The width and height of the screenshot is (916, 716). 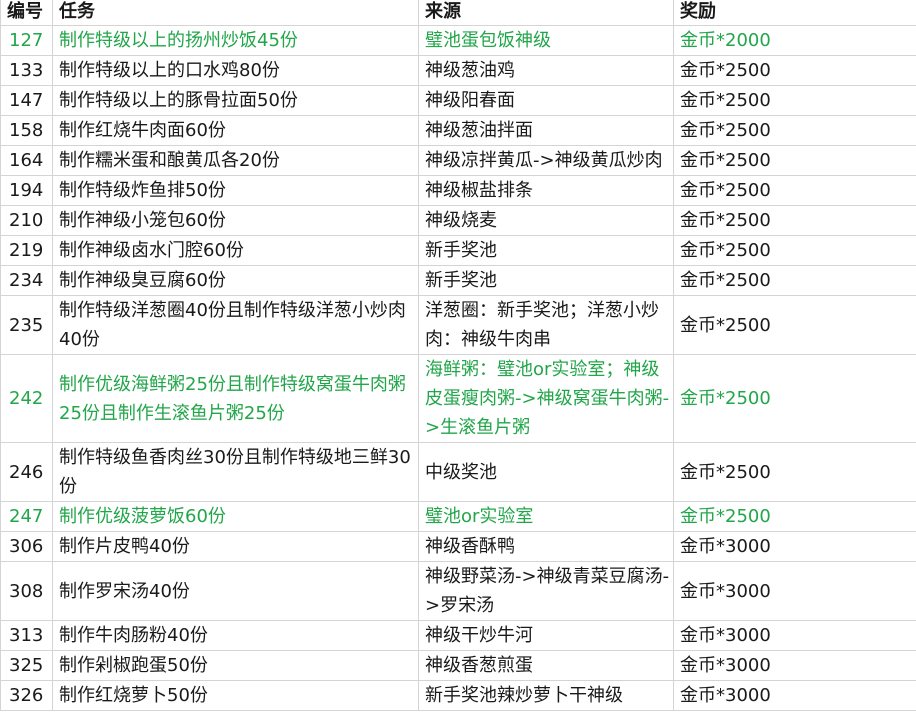 I want to click on cell-id: 133, so click(x=26, y=70).